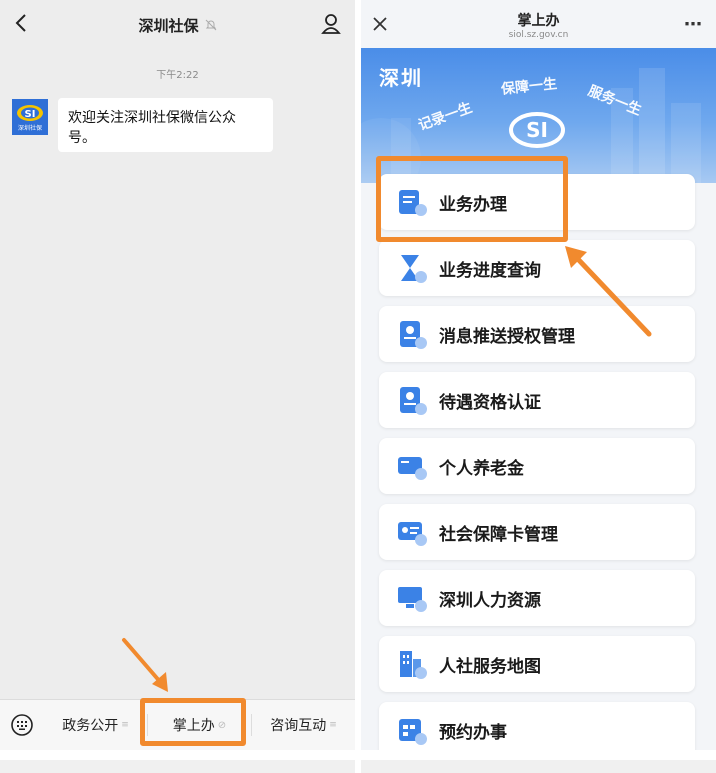  I want to click on service-item-label: 预约办事, so click(473, 732).